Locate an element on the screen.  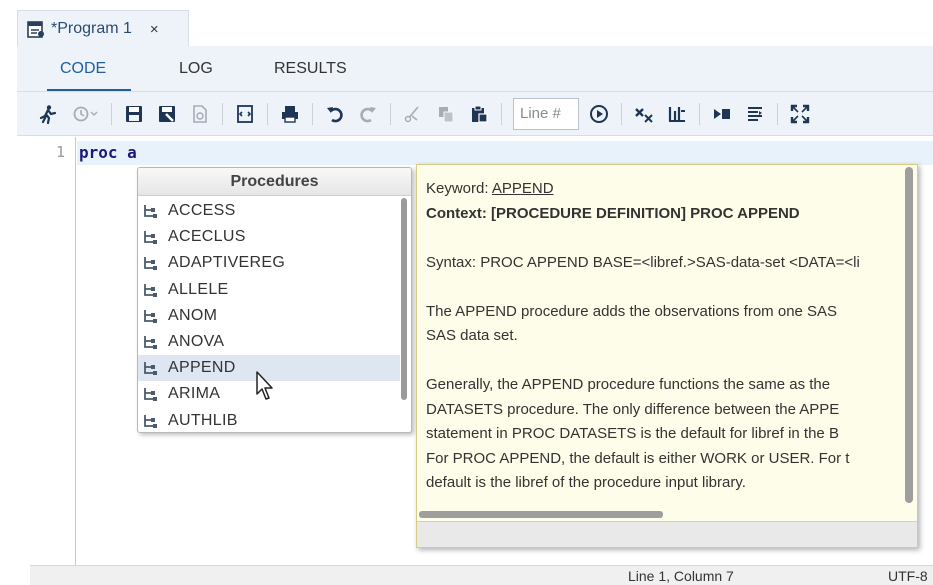
help-vertical-scrollbar is located at coordinates (909, 335).